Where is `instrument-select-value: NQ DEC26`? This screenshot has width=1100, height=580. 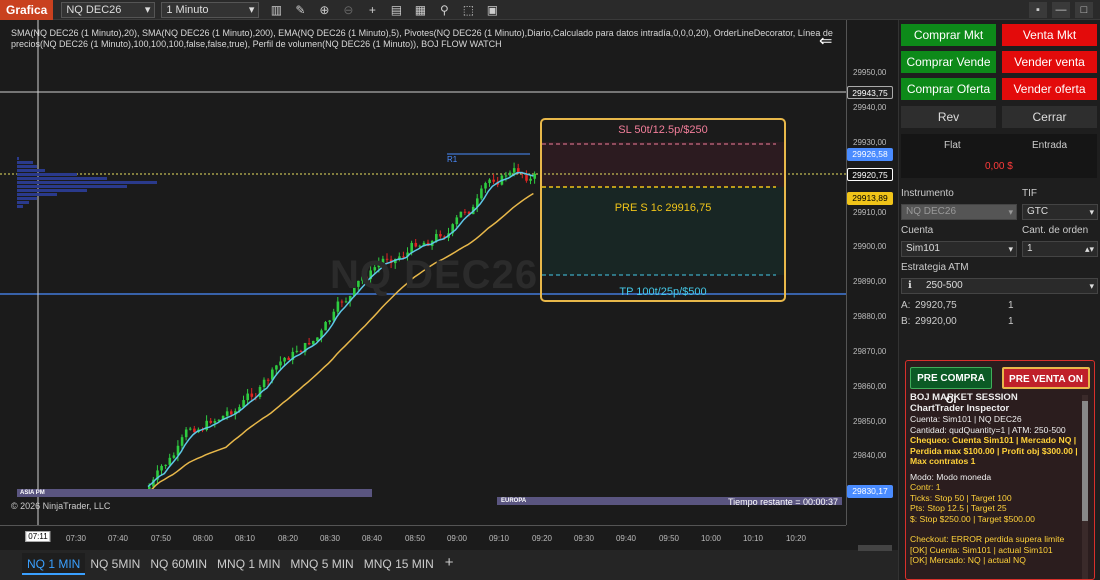
instrument-select-value: NQ DEC26 is located at coordinates (931, 211).